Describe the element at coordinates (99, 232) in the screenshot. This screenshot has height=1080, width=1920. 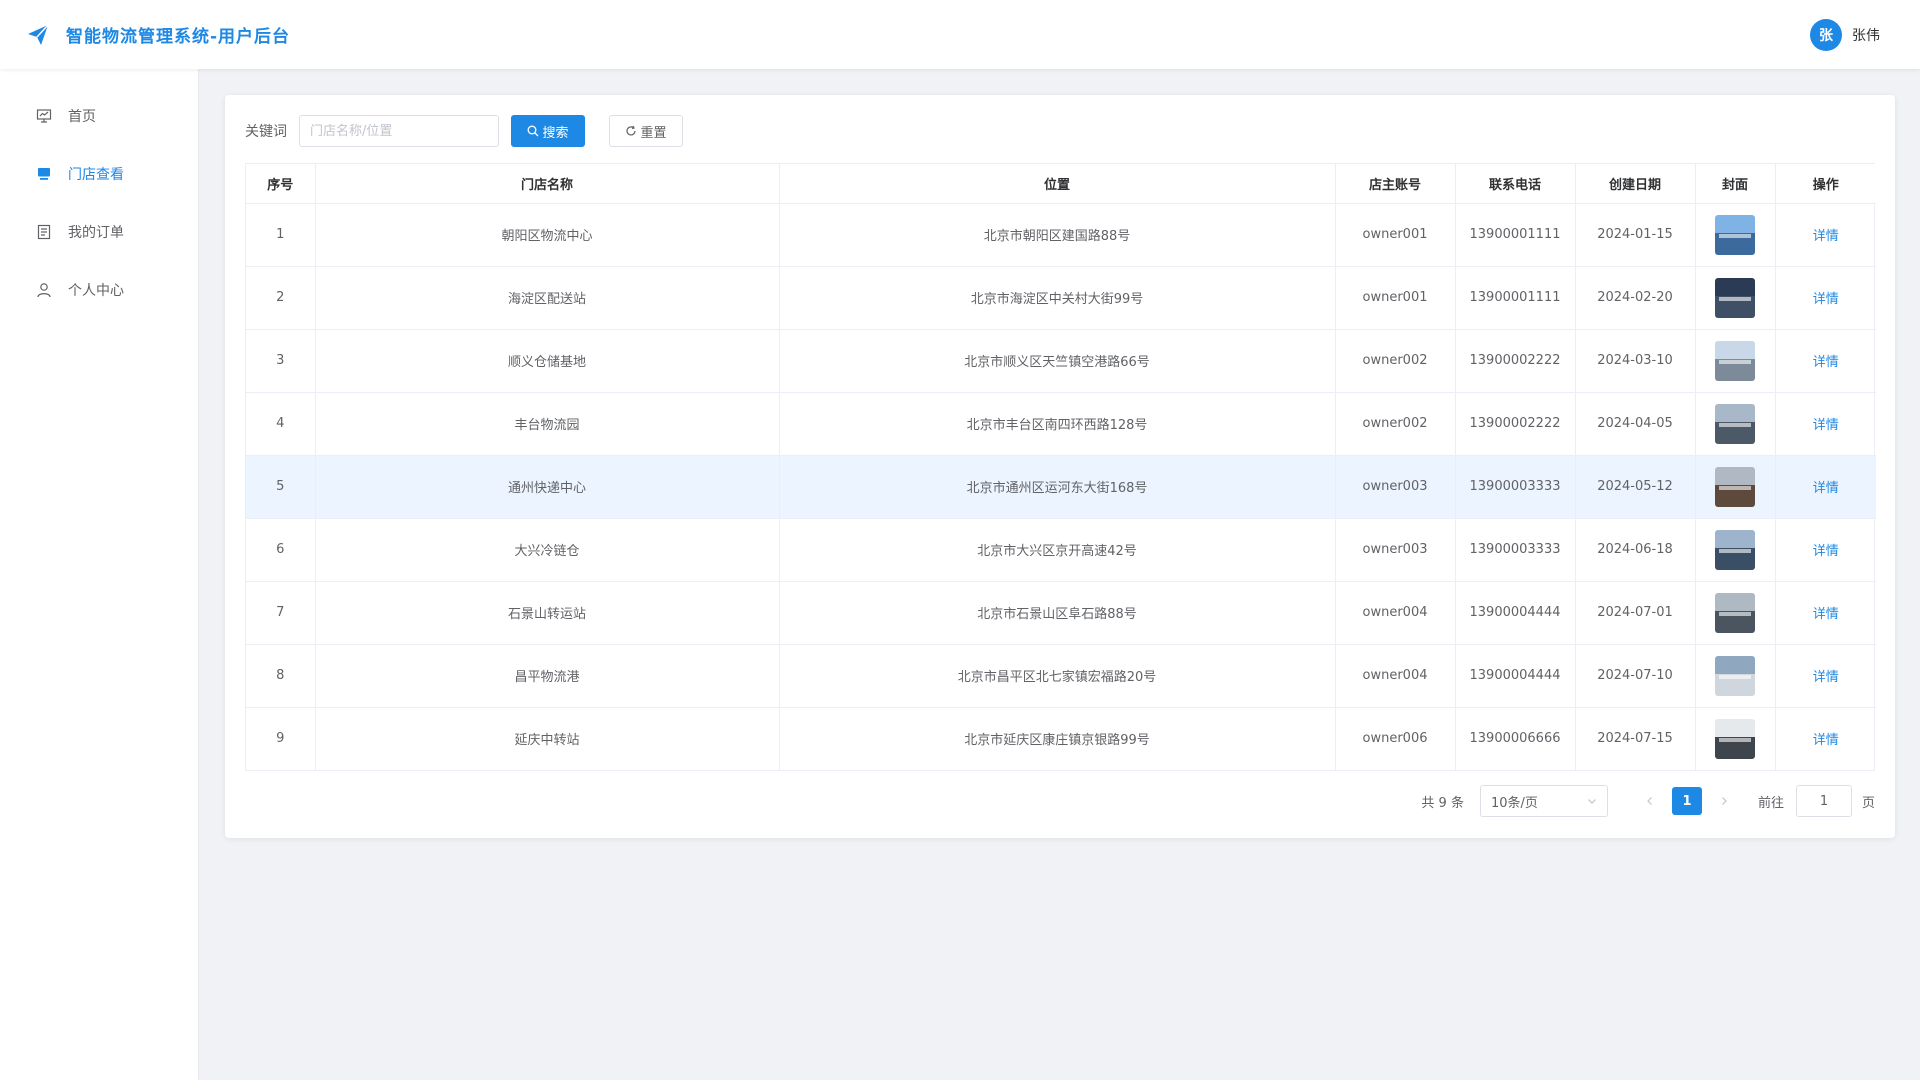
I see `sidebar-item-orders: 我的订单` at that location.